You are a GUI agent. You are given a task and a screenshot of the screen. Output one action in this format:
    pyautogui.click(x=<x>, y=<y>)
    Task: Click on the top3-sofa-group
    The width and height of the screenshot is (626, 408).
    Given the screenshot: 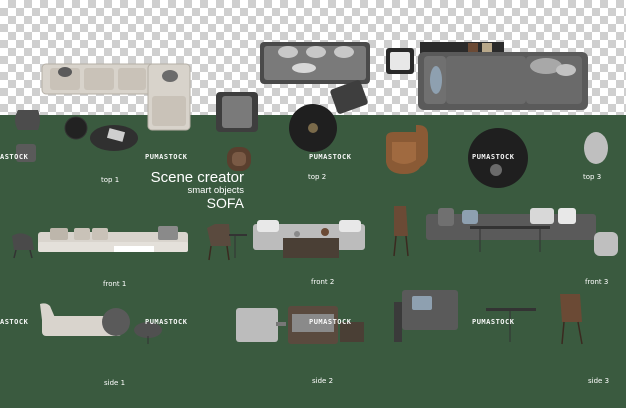 What is the action you would take?
    pyautogui.click(x=512, y=115)
    